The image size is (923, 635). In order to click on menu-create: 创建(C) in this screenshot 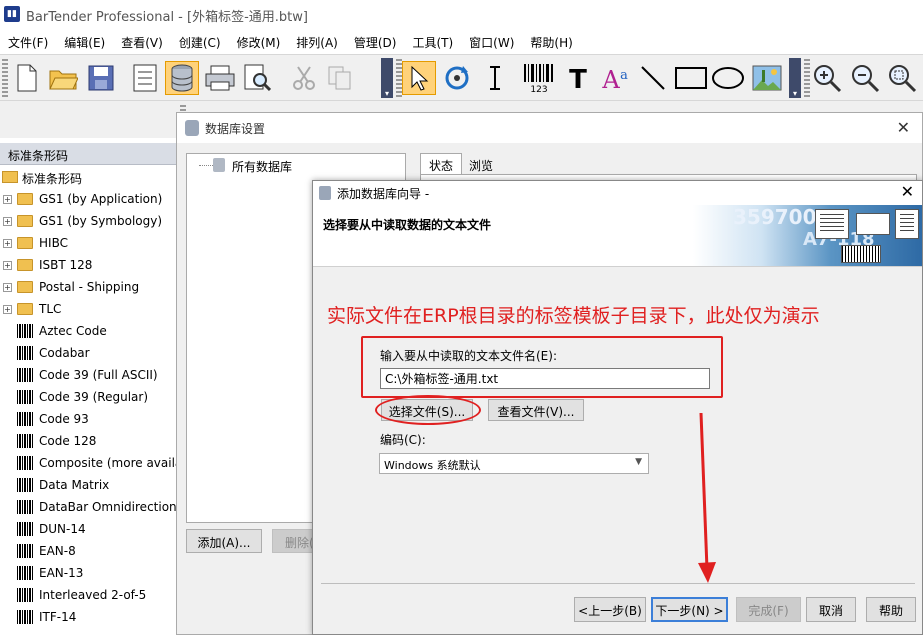, I will do `click(200, 42)`.